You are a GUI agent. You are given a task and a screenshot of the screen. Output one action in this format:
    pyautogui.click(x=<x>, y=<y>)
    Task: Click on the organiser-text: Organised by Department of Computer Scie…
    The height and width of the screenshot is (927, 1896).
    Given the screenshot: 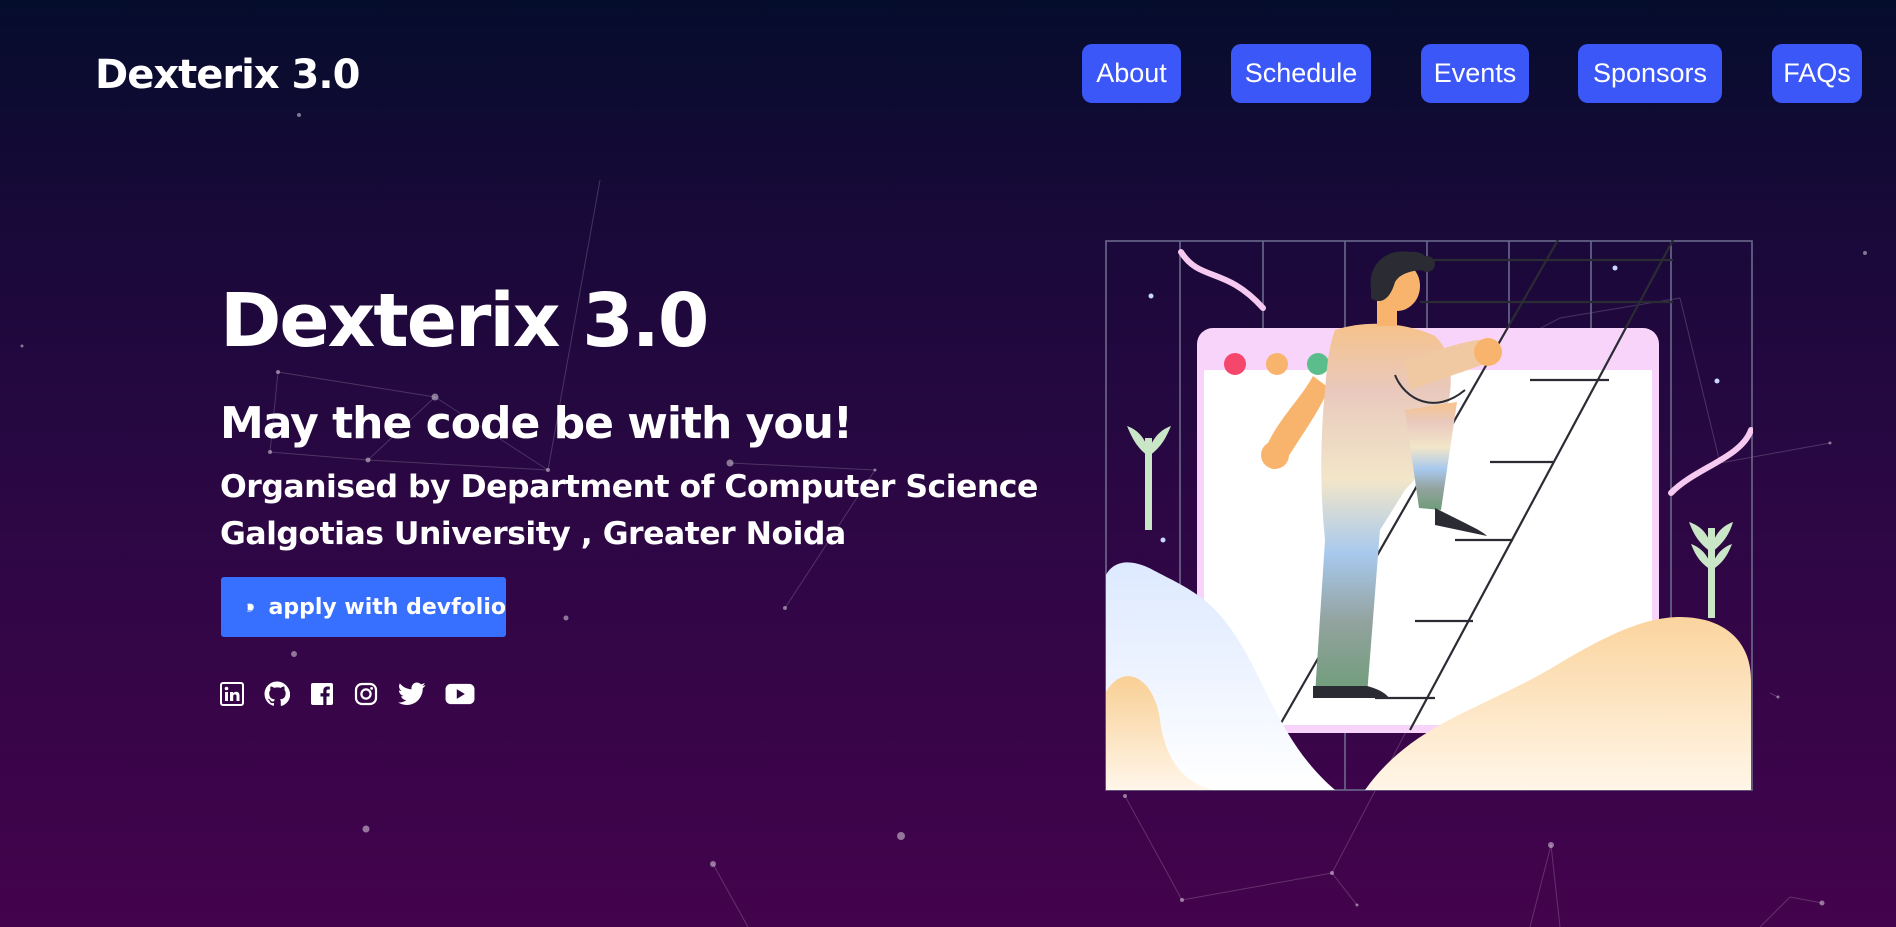 What is the action you would take?
    pyautogui.click(x=629, y=511)
    